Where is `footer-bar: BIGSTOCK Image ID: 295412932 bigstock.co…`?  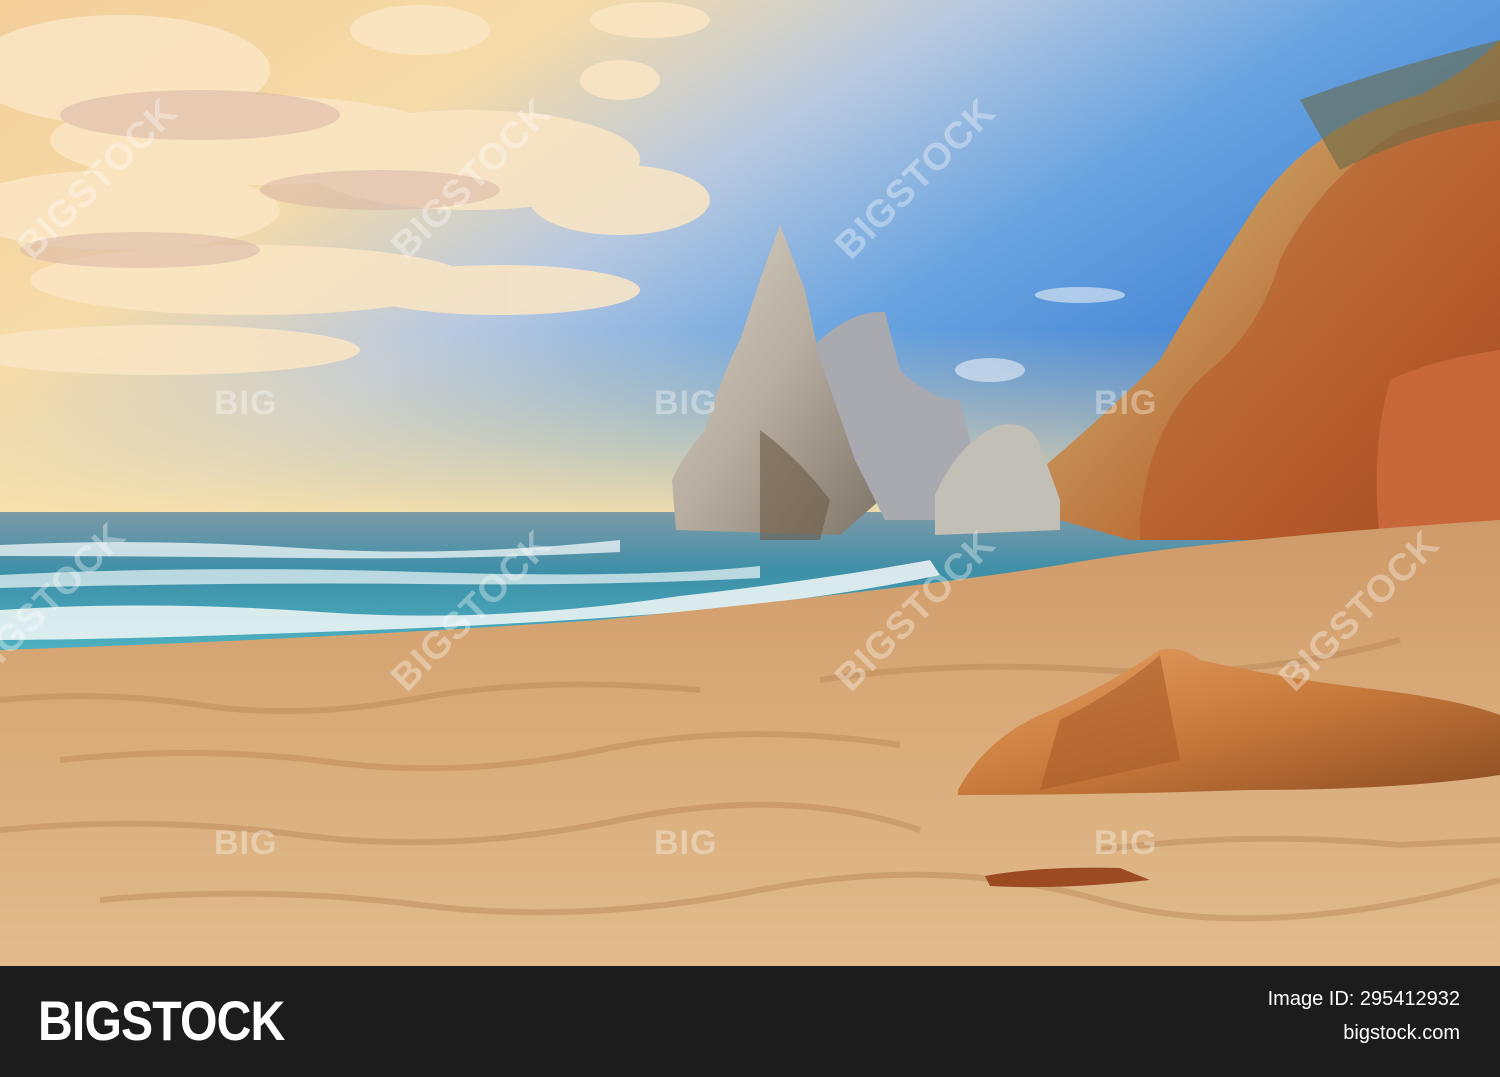
footer-bar: BIGSTOCK Image ID: 295412932 bigstock.co… is located at coordinates (750, 1021).